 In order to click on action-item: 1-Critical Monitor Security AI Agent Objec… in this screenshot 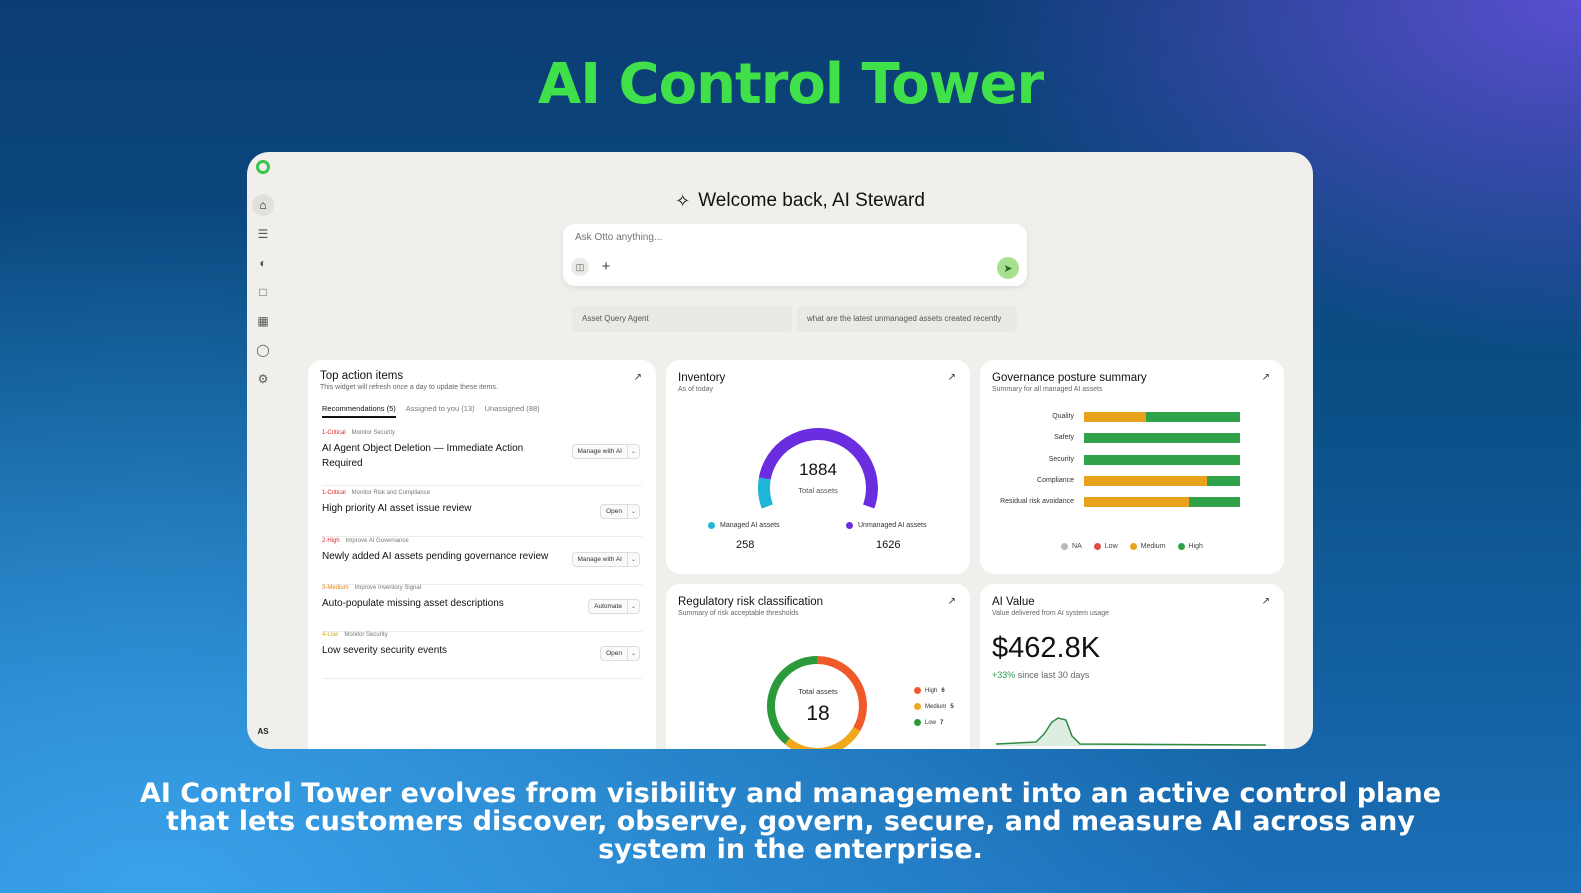, I will do `click(482, 458)`.